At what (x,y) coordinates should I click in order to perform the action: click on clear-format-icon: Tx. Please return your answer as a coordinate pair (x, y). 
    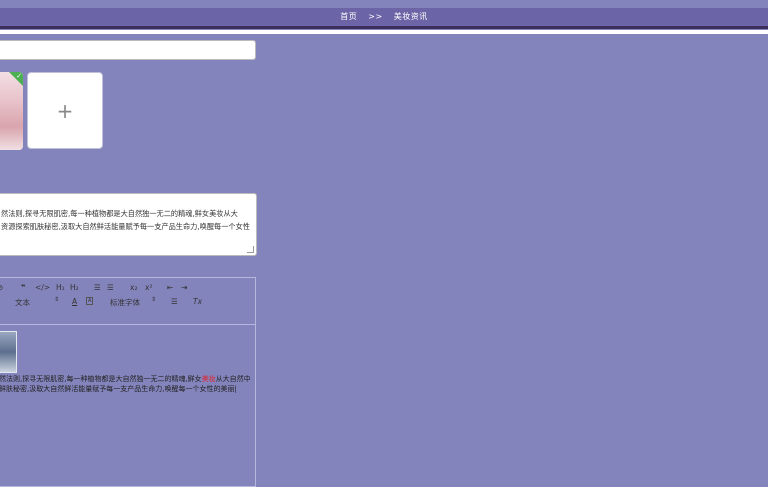
    Looking at the image, I should click on (197, 301).